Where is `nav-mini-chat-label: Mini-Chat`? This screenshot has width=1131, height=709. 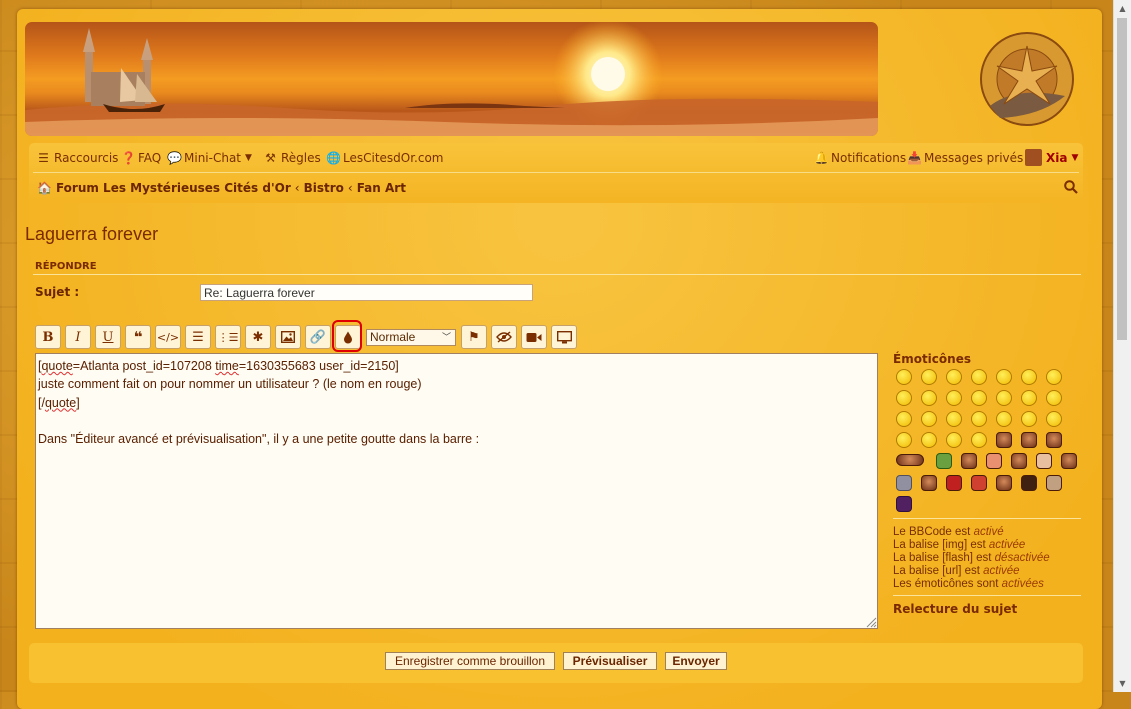
nav-mini-chat-label: Mini-Chat is located at coordinates (212, 158).